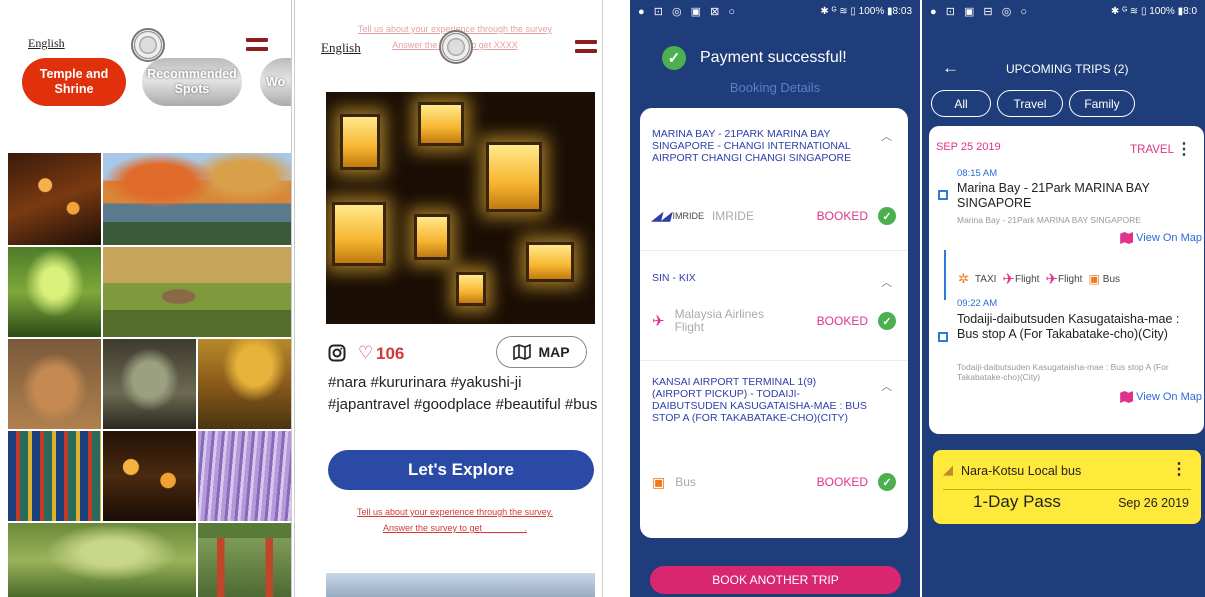 The height and width of the screenshot is (597, 1205). I want to click on pass-name: 1-Day Pass, so click(1017, 501).